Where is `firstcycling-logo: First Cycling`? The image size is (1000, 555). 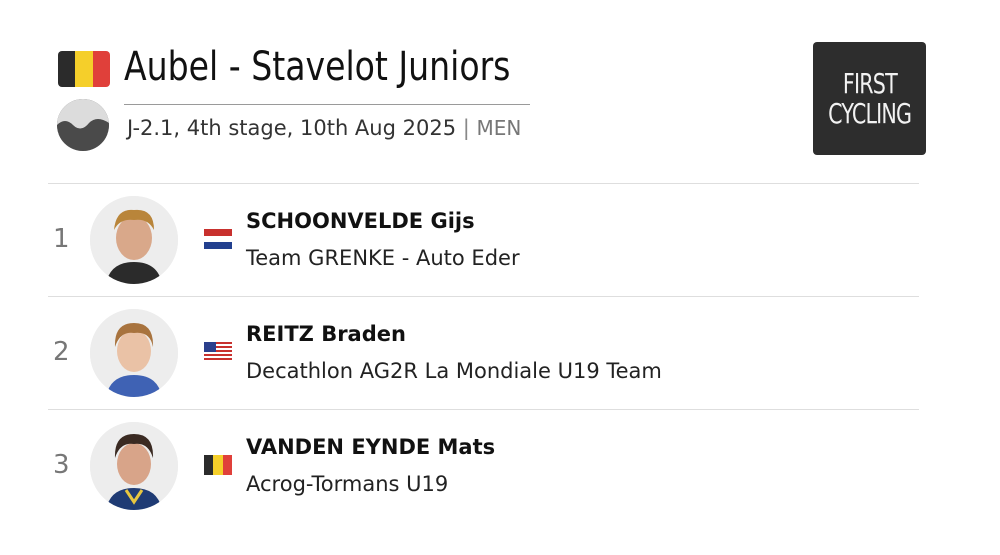
firstcycling-logo: First Cycling is located at coordinates (869, 98).